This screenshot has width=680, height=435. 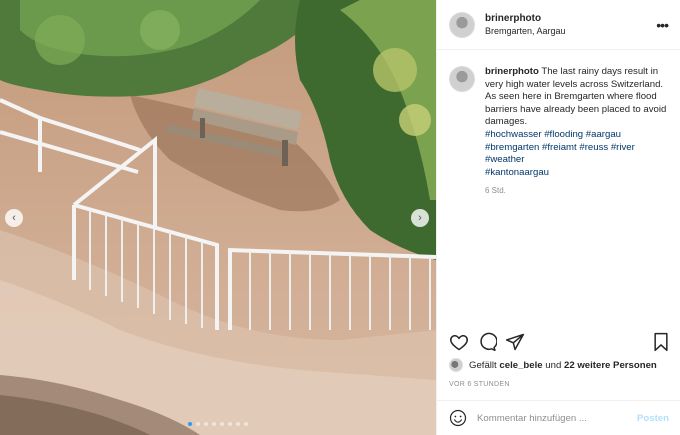 I want to click on comment-icon, so click(x=487, y=342).